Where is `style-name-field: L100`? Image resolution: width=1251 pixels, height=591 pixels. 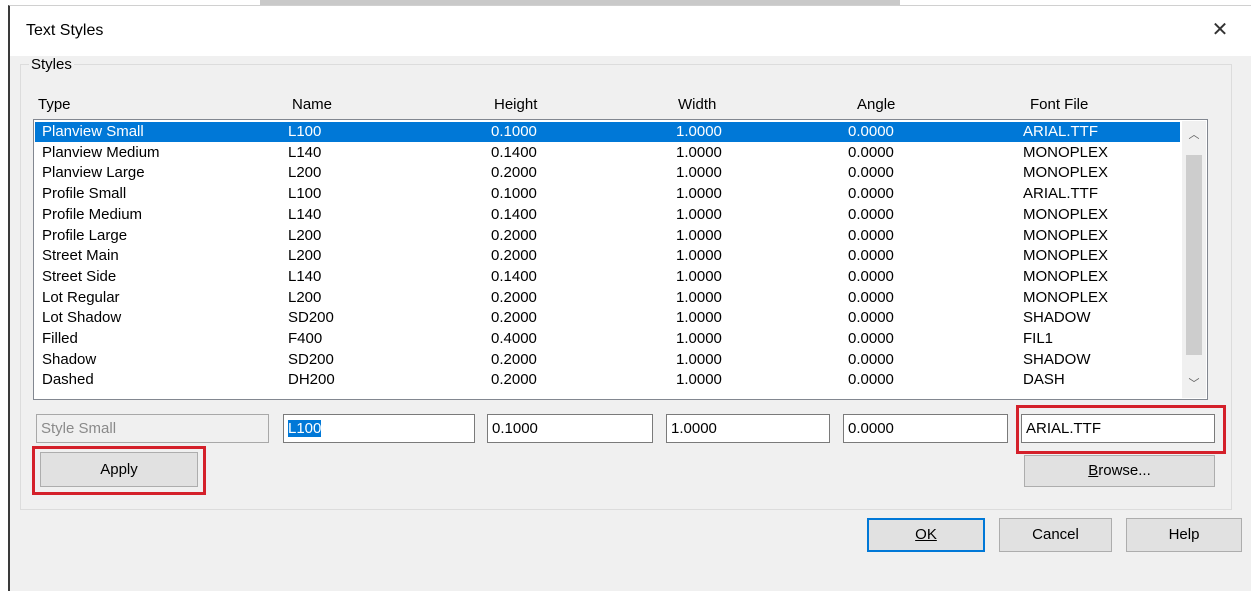
style-name-field: L100 is located at coordinates (379, 428).